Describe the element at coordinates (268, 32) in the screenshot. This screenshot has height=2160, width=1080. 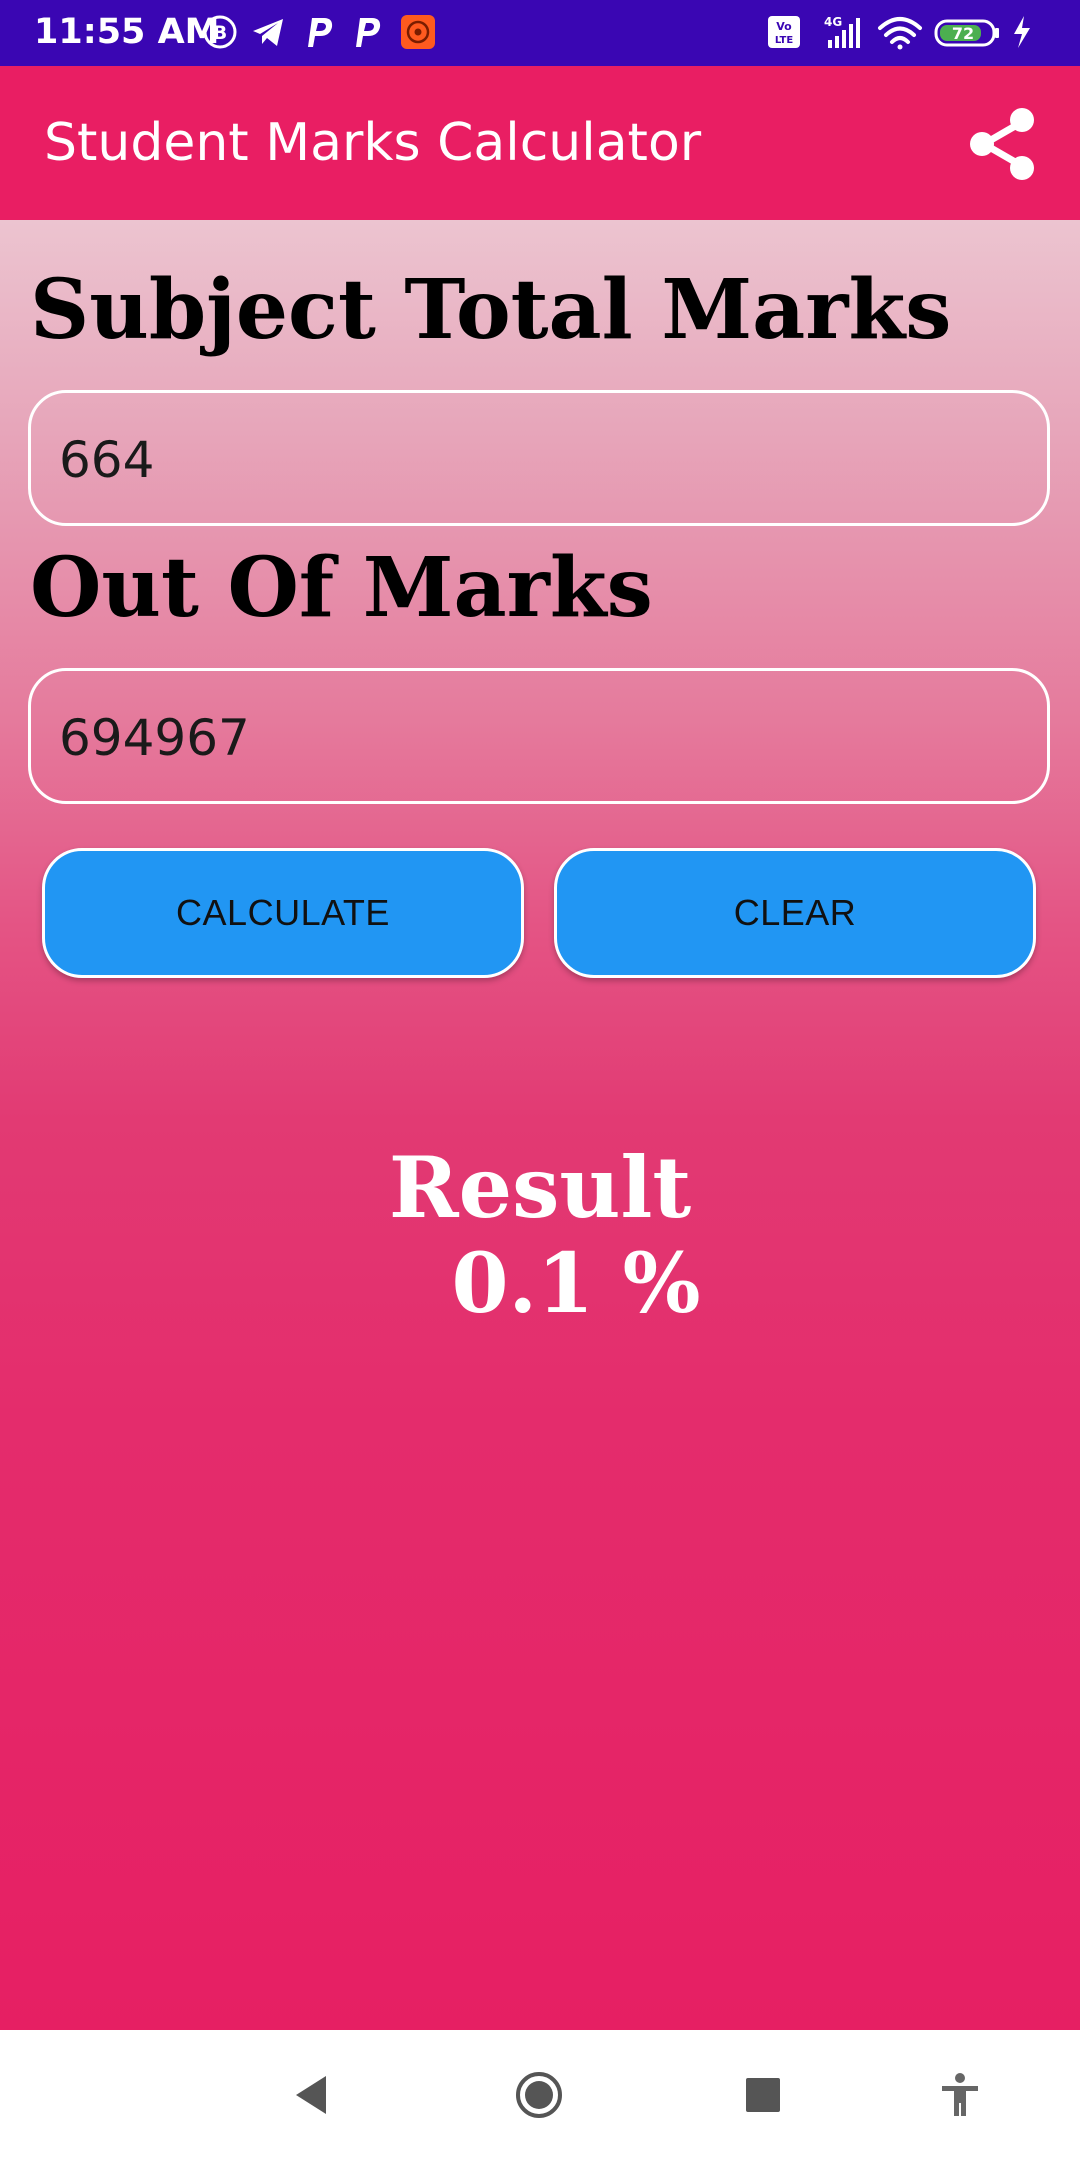
I see `telegram-icon` at that location.